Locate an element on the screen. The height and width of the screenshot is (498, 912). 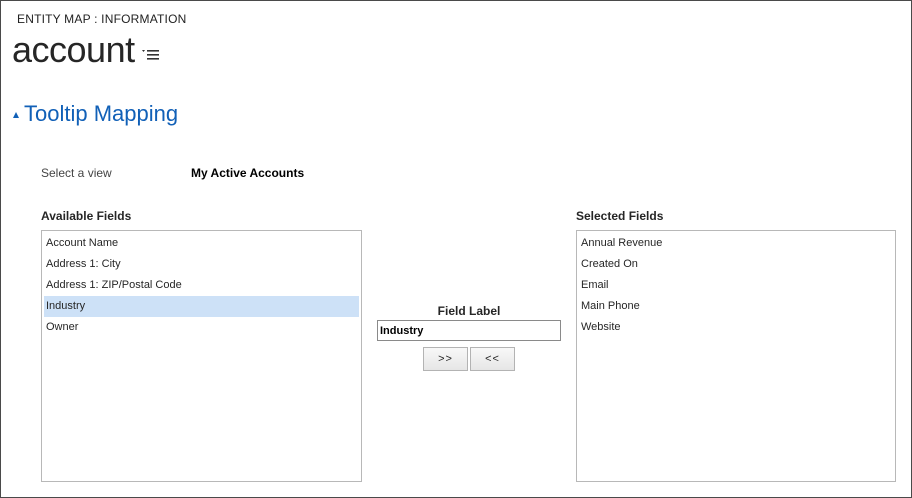
add-field-button: >> is located at coordinates (445, 359).